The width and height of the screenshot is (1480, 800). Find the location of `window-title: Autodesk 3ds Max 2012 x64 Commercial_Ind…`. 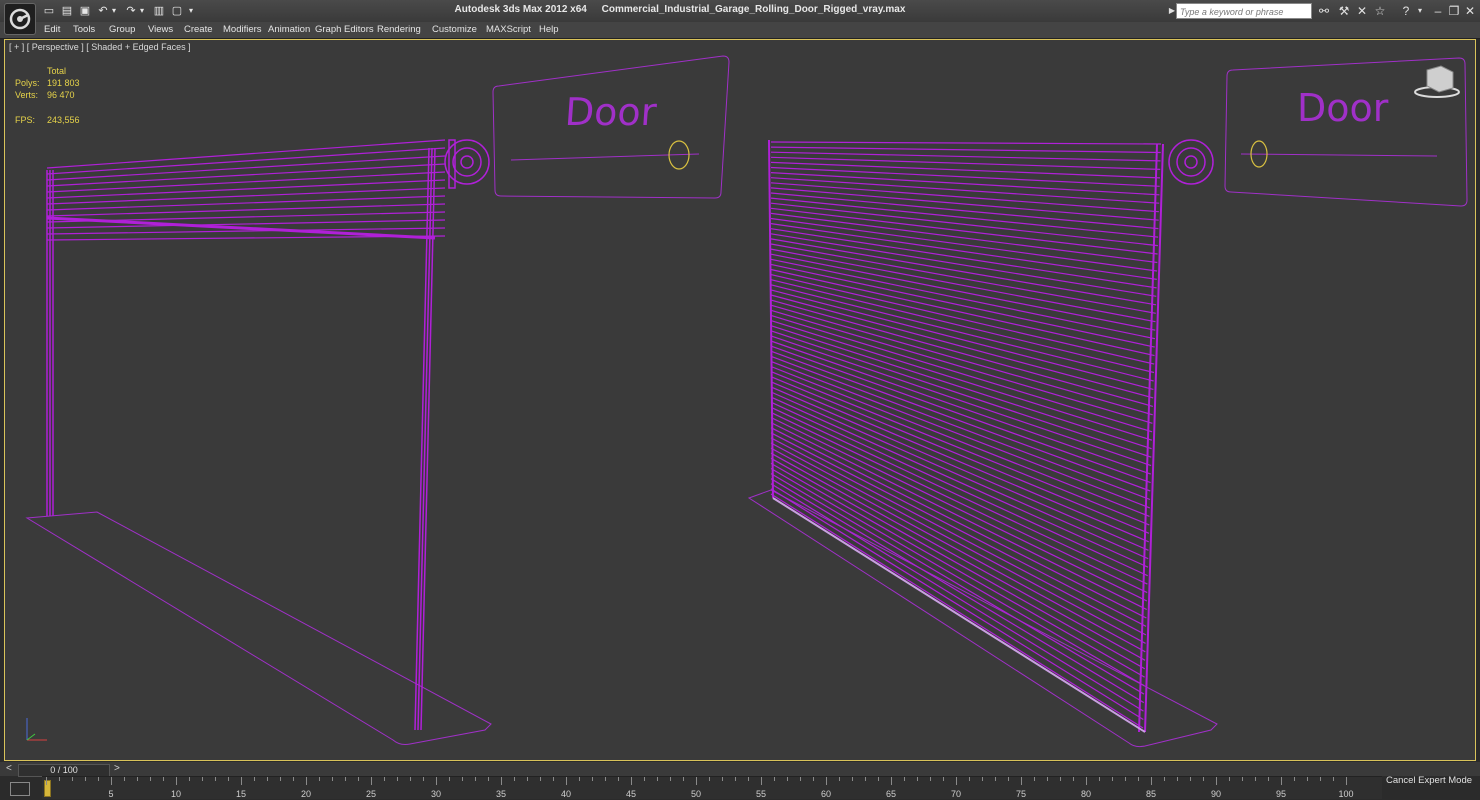

window-title: Autodesk 3ds Max 2012 x64 Commercial_Ind… is located at coordinates (680, 9).